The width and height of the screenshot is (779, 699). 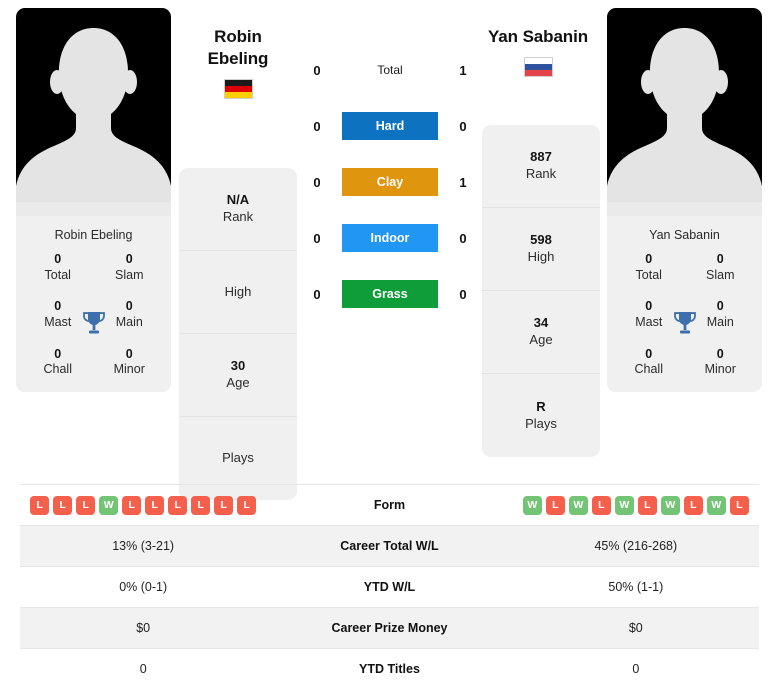 I want to click on stats-label-ytd-titles: YTD Titles, so click(x=389, y=669).